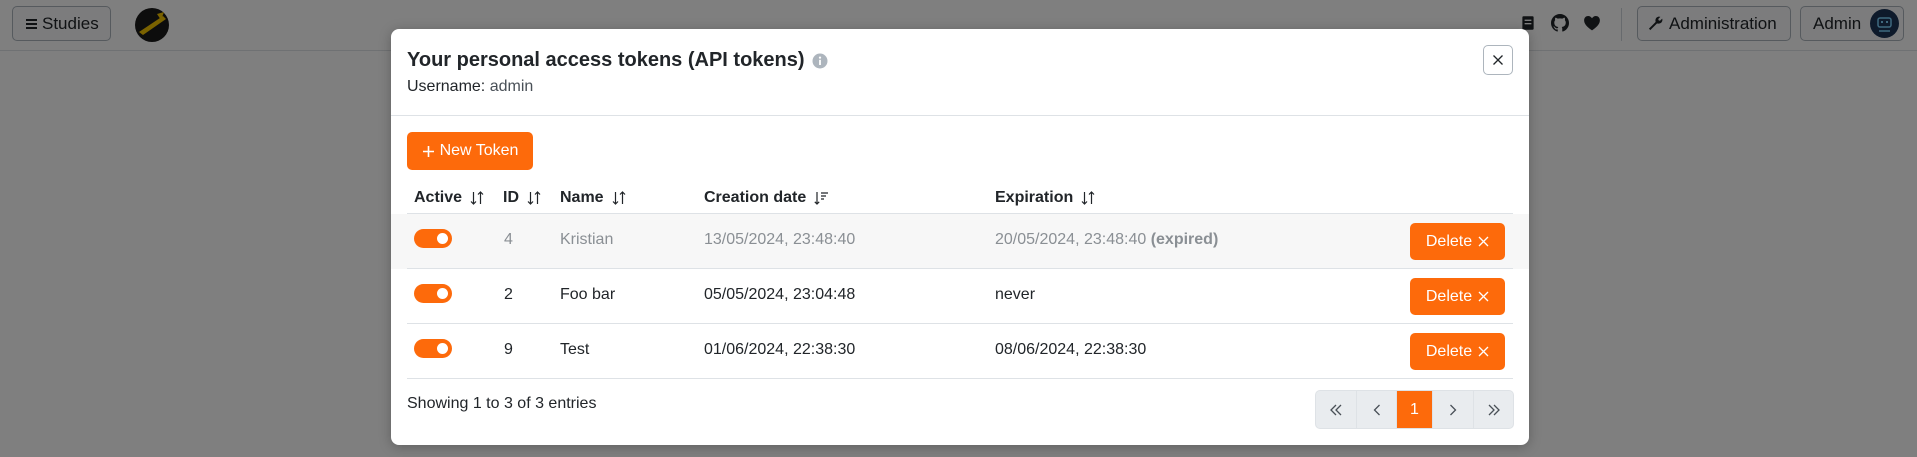  What do you see at coordinates (1184, 239) in the screenshot?
I see `expired-badge: (expired)` at bounding box center [1184, 239].